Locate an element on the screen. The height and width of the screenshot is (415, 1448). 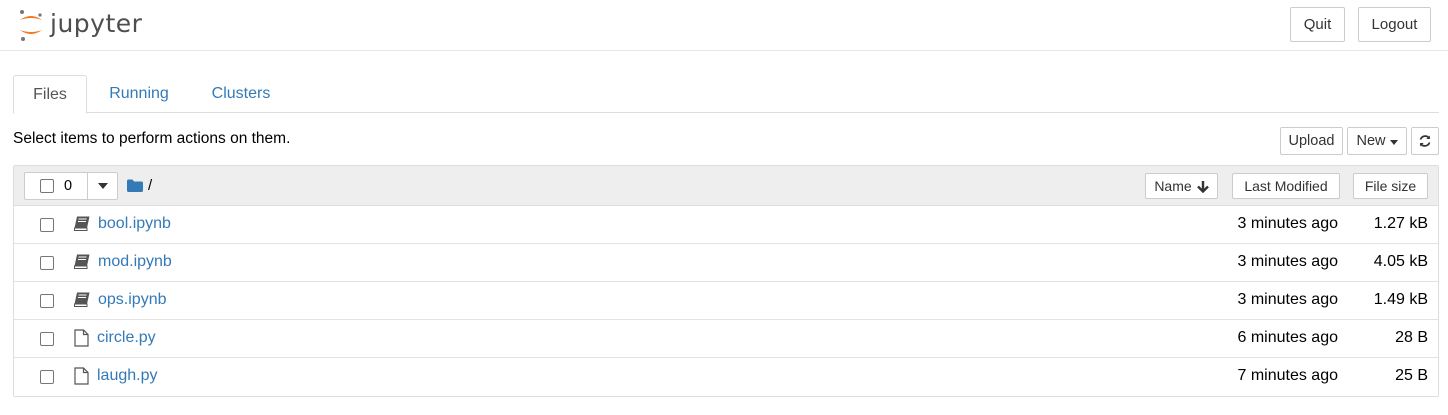
file-row: mod.ipynb 3 minutes ago 4.05 kB is located at coordinates (726, 263).